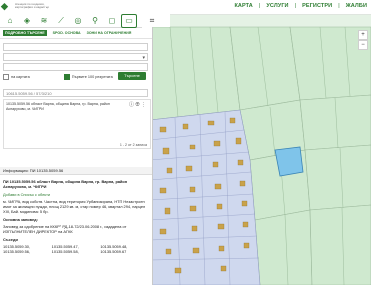 The image size is (371, 285). What do you see at coordinates (67, 33) in the screenshot?
I see `tab-spod-basis: Spod. основа` at bounding box center [67, 33].